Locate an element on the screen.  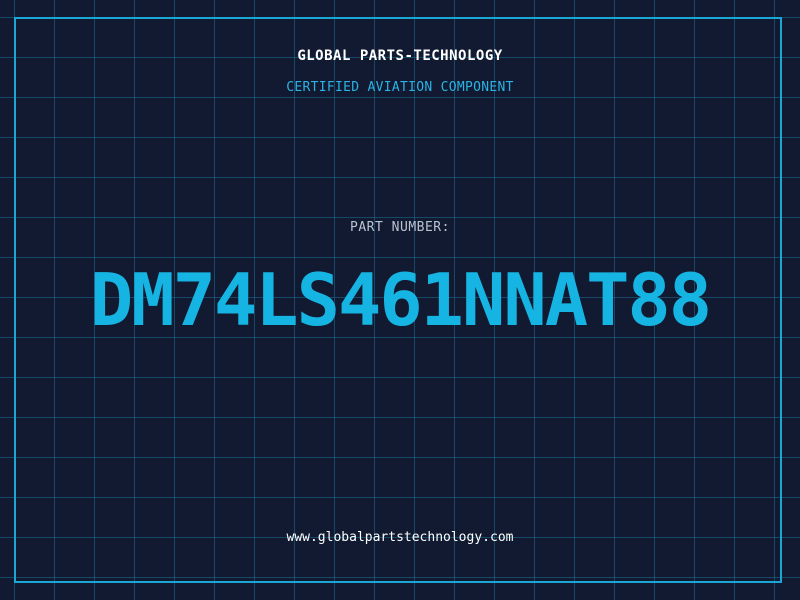
part-number-value: DM74LS461NNAT88 is located at coordinates (400, 300).